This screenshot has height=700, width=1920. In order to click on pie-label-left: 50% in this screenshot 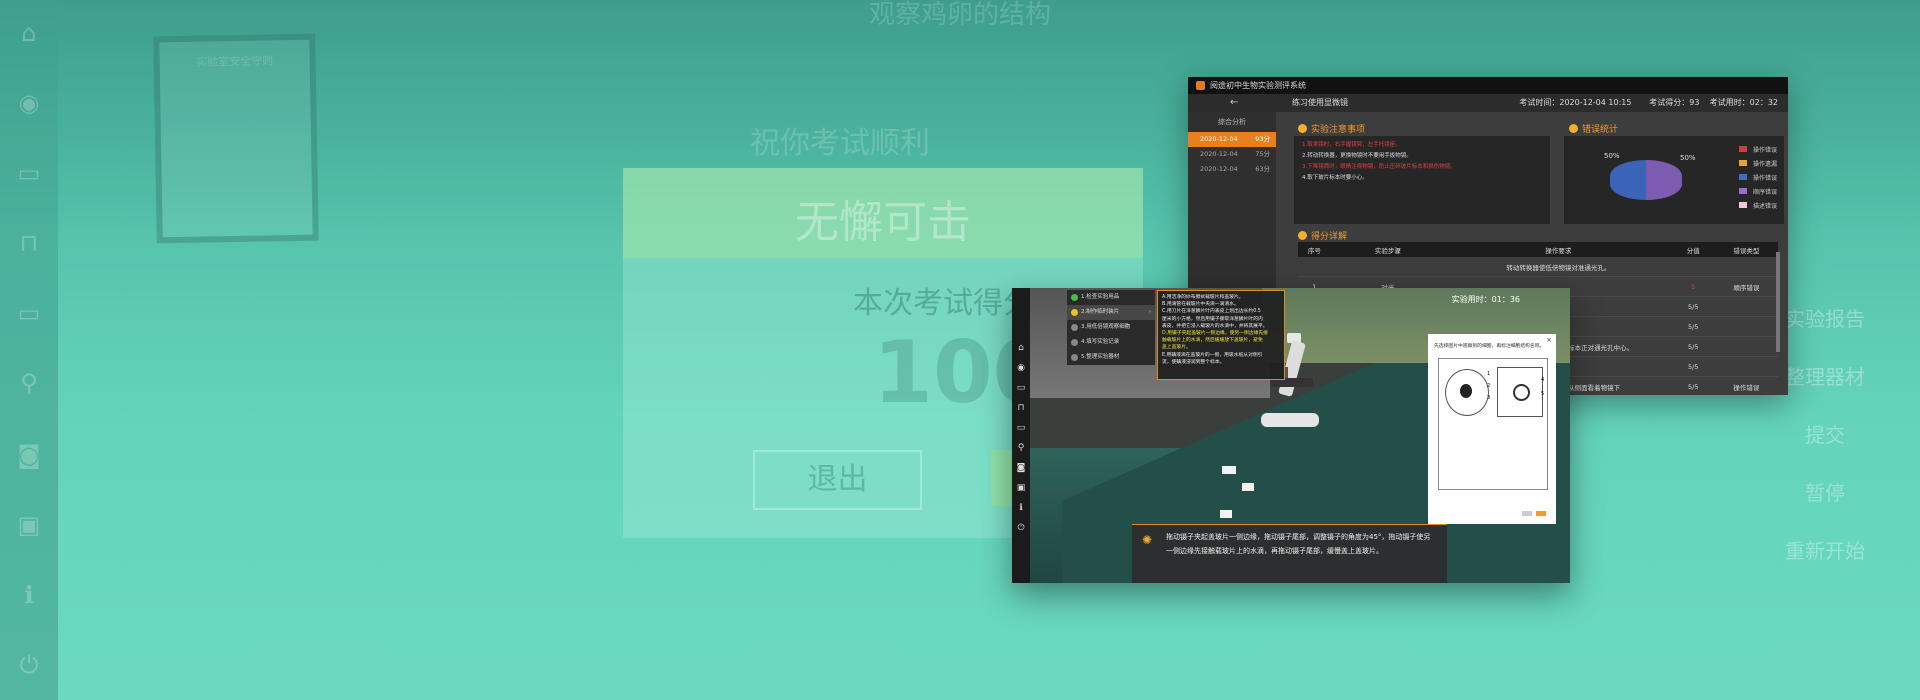, I will do `click(1612, 156)`.